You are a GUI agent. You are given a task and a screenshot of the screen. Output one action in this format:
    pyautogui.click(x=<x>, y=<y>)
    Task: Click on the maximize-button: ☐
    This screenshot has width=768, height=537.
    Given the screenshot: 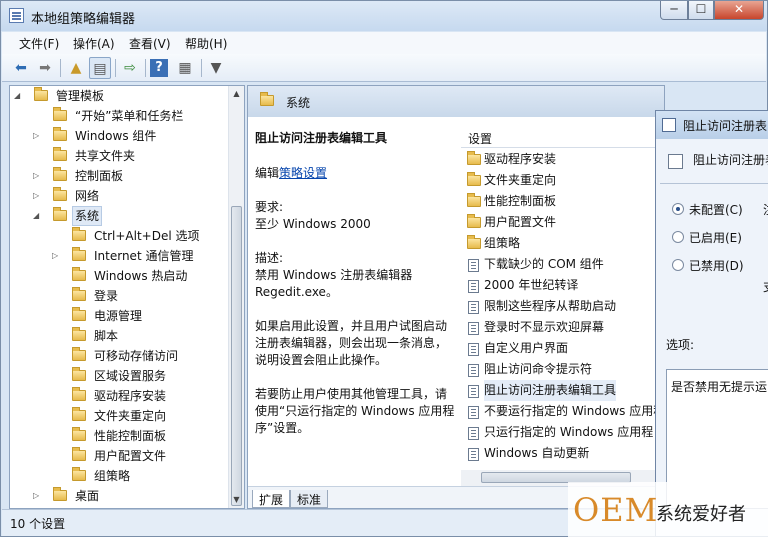 What is the action you would take?
    pyautogui.click(x=701, y=10)
    